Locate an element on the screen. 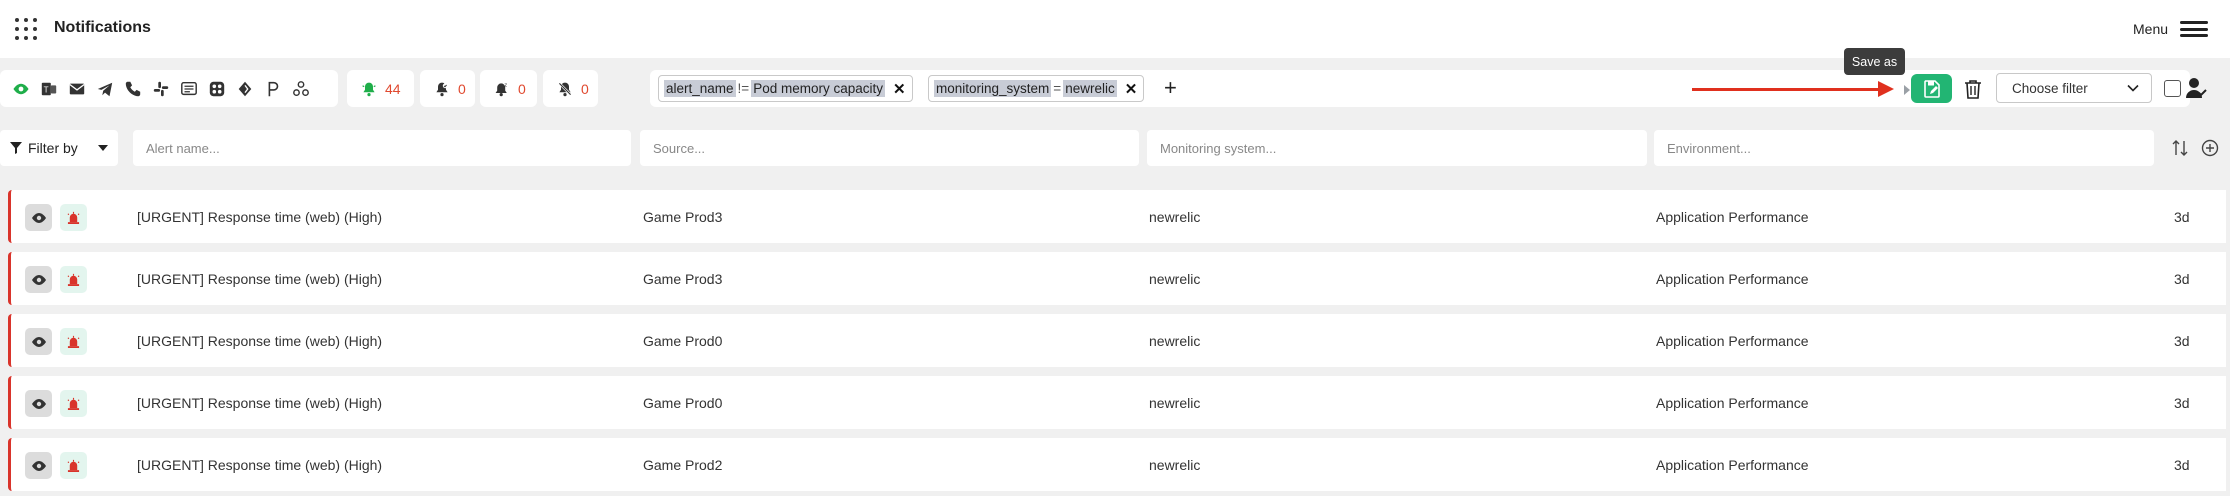  source-search-input is located at coordinates (889, 148).